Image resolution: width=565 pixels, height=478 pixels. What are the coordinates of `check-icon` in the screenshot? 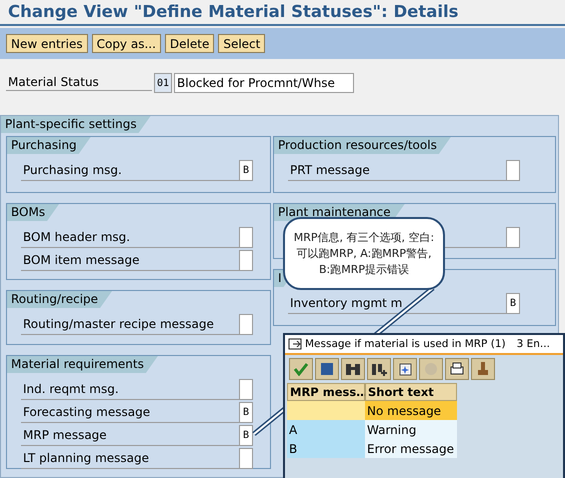 It's located at (301, 369).